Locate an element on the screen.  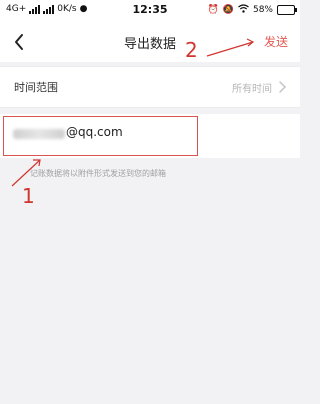
time-range-row: 时间范围 所有时间 is located at coordinates (150, 87).